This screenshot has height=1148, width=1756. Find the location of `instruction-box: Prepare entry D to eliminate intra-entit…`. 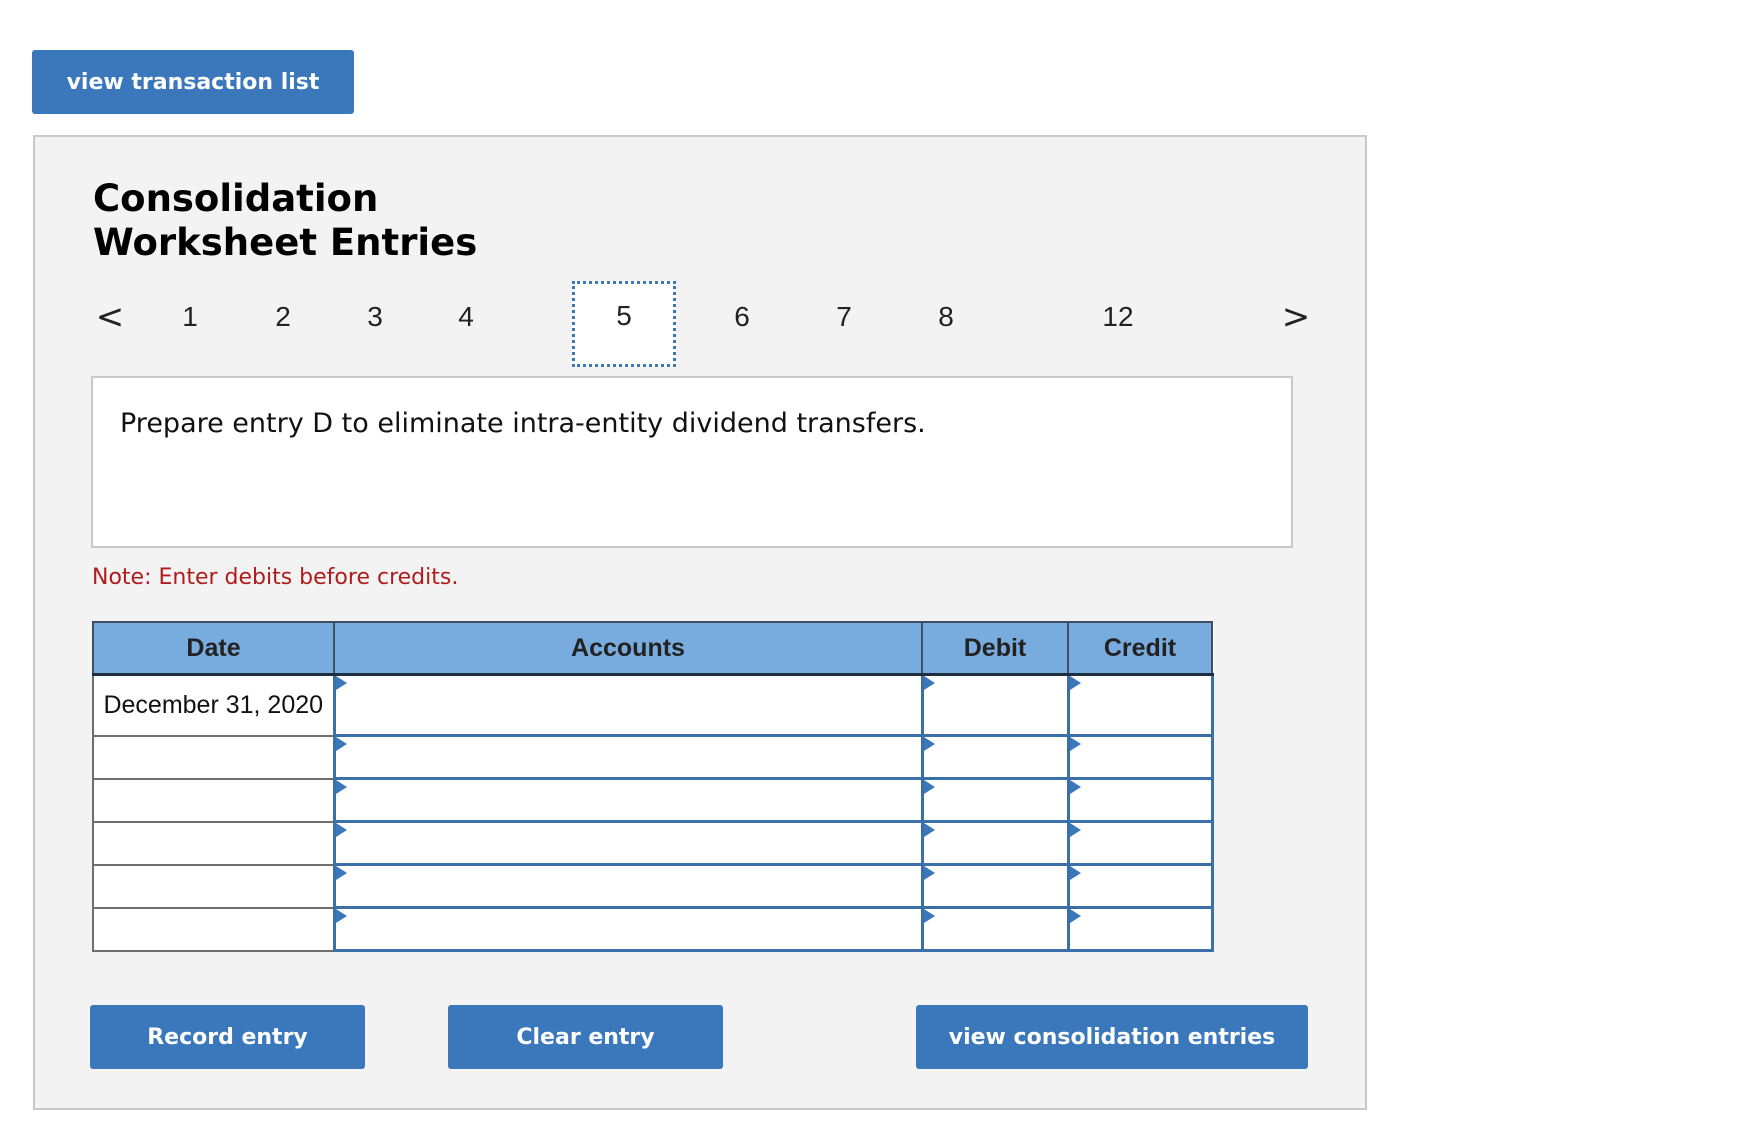

instruction-box: Prepare entry D to eliminate intra-entit… is located at coordinates (692, 462).